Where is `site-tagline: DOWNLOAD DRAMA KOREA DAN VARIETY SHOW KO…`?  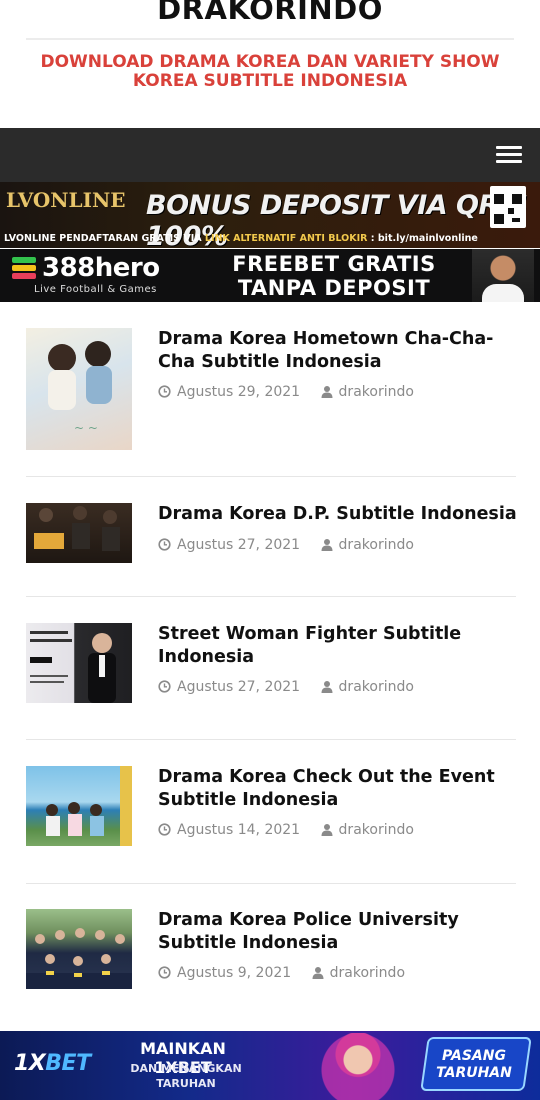
site-tagline: DOWNLOAD DRAMA KOREA DAN VARIETY SHOW KO… is located at coordinates (270, 71).